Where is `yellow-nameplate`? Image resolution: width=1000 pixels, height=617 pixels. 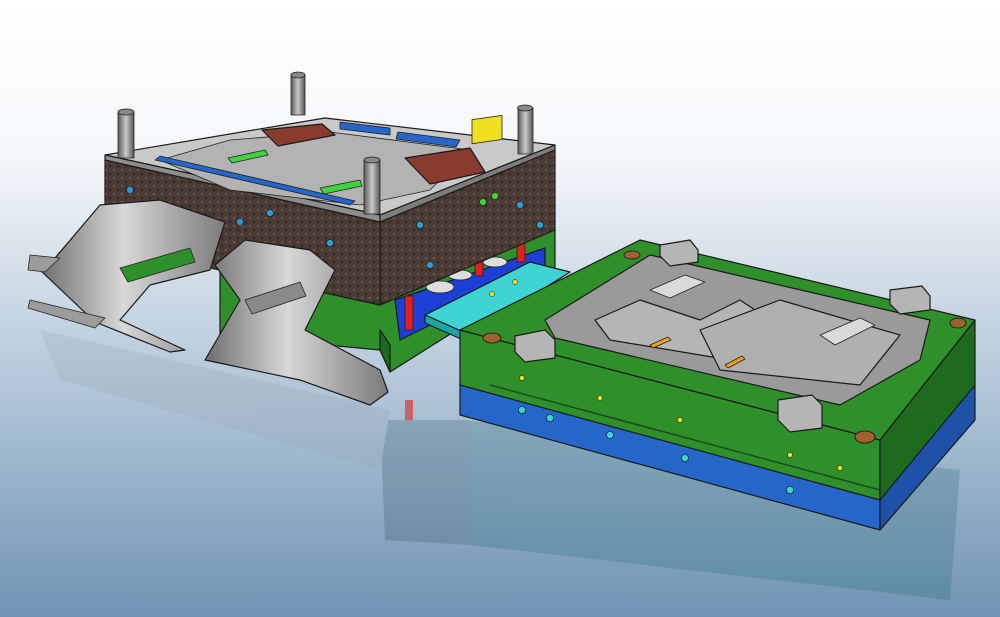
yellow-nameplate is located at coordinates (487, 130).